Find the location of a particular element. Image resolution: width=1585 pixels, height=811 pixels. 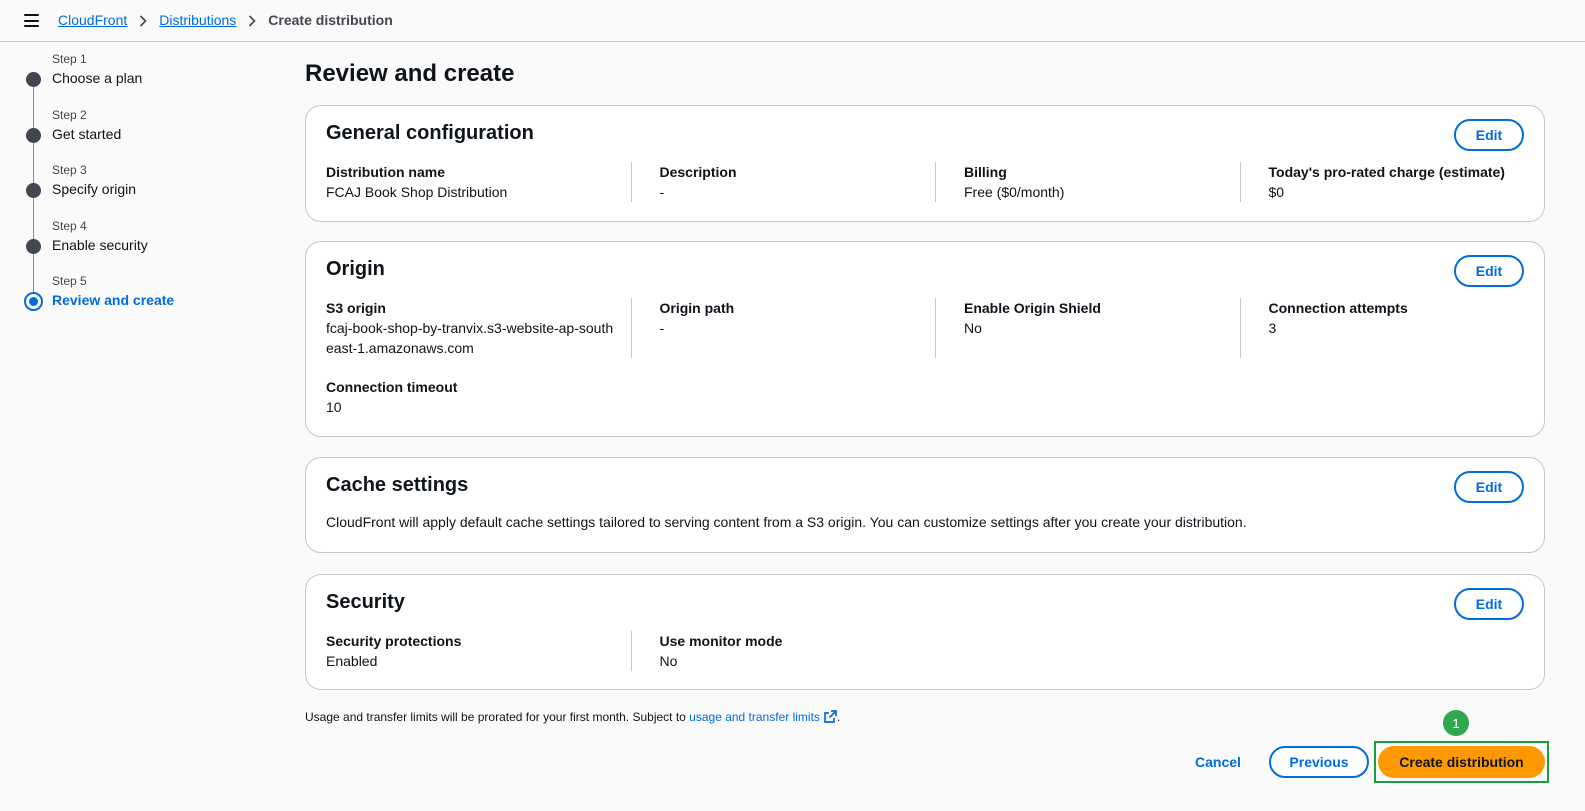

step-title: Choose a plan is located at coordinates (97, 78).